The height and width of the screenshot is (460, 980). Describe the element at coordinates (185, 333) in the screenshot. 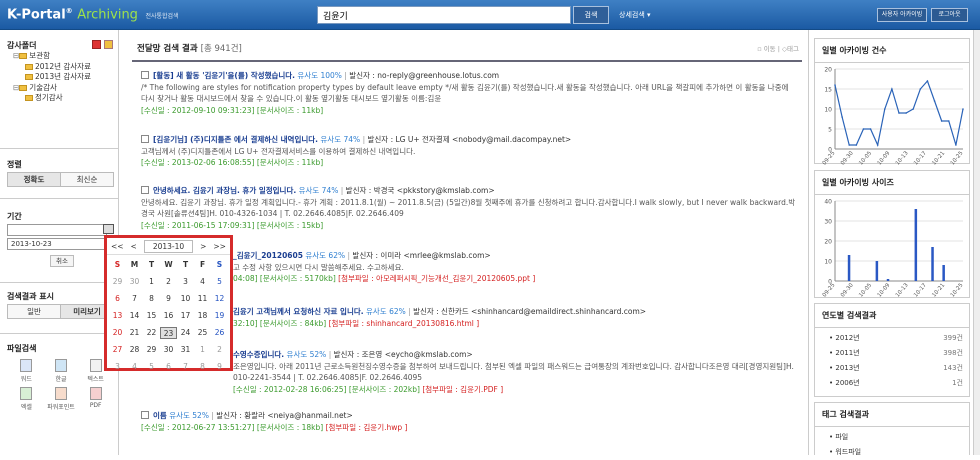

I see `calendar-day: 24` at that location.